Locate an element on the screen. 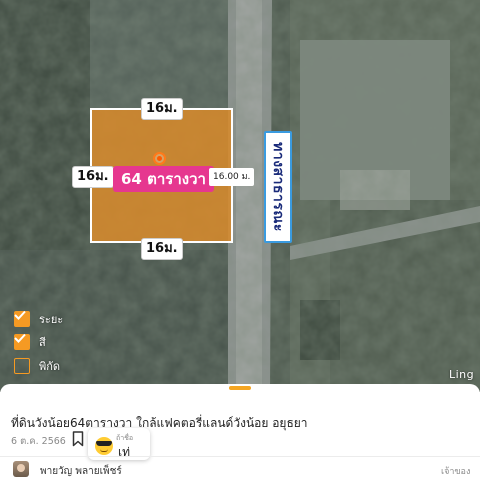 This screenshot has height=480, width=480. divider is located at coordinates (240, 456).